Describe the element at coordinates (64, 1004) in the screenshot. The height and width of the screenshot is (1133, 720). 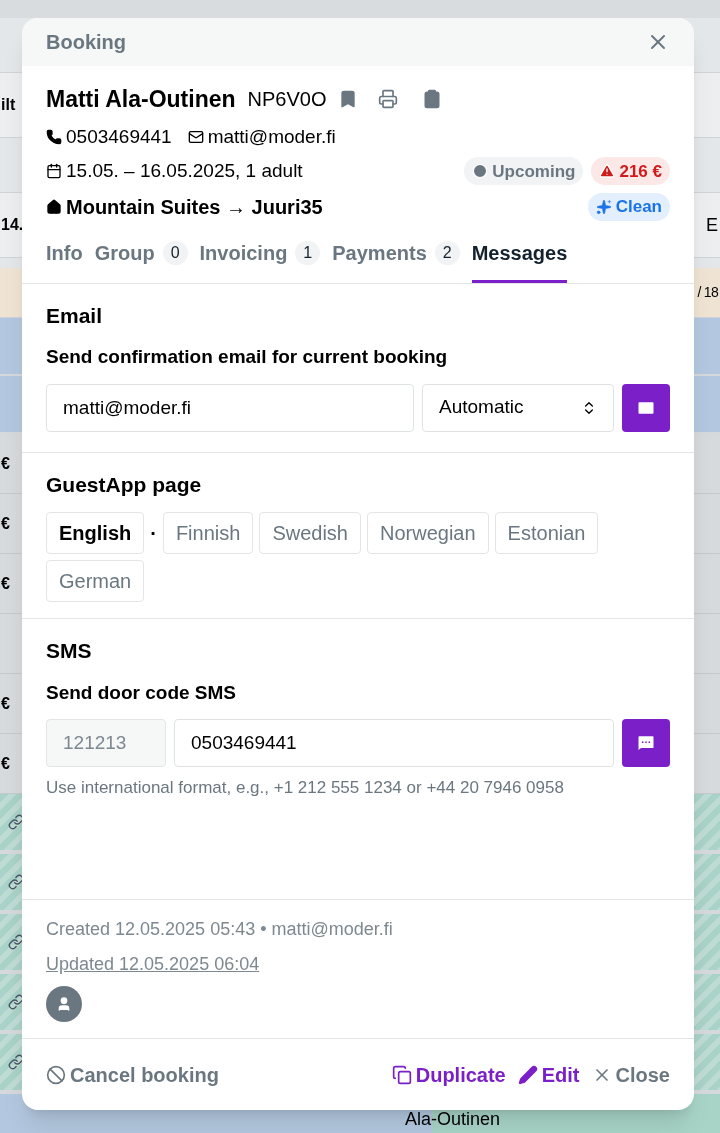
I see `avatar-icon` at that location.